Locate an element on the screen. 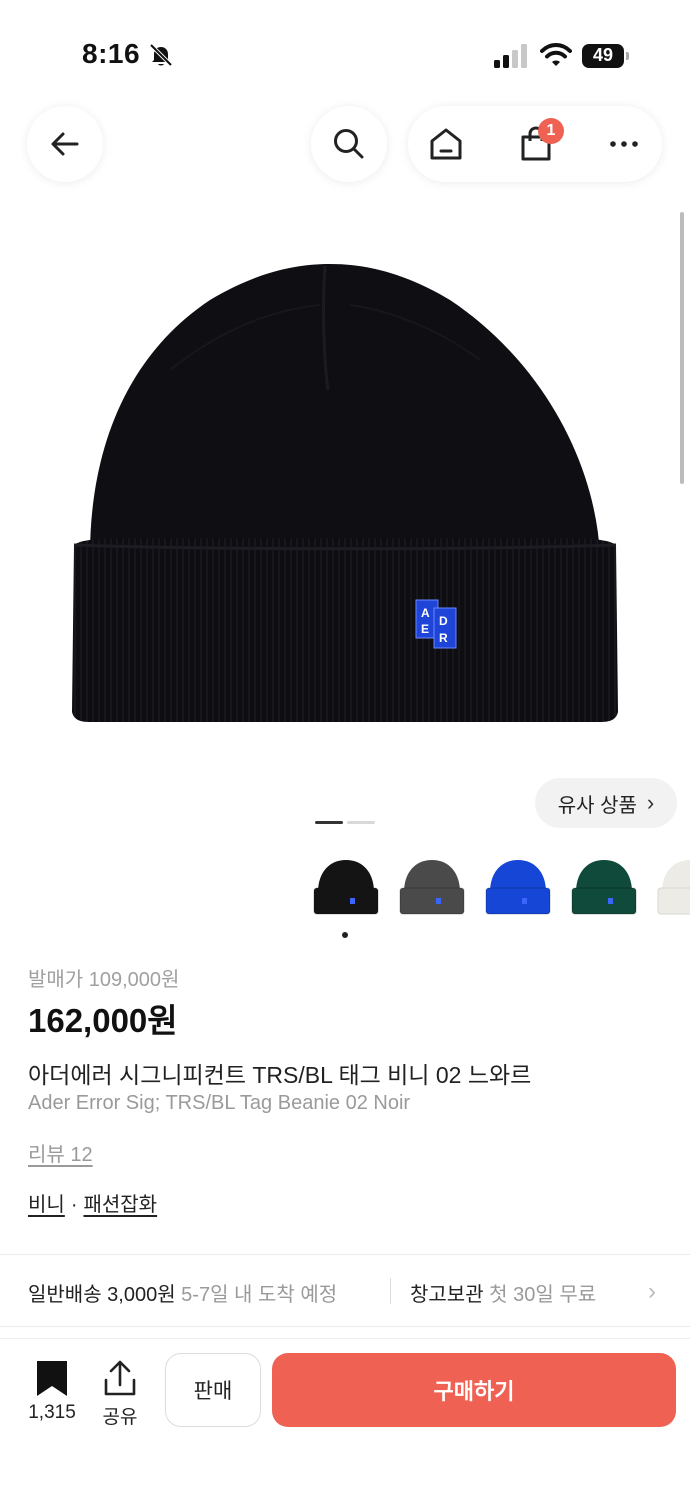 The width and height of the screenshot is (690, 1500). home-icon is located at coordinates (446, 144).